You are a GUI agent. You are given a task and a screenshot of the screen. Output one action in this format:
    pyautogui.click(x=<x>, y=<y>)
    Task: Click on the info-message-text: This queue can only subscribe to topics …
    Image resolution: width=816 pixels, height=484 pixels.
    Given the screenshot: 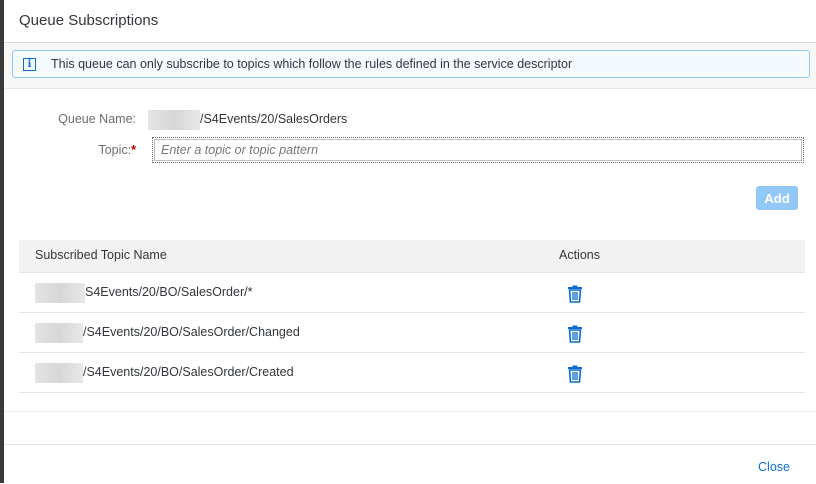 What is the action you would take?
    pyautogui.click(x=312, y=64)
    